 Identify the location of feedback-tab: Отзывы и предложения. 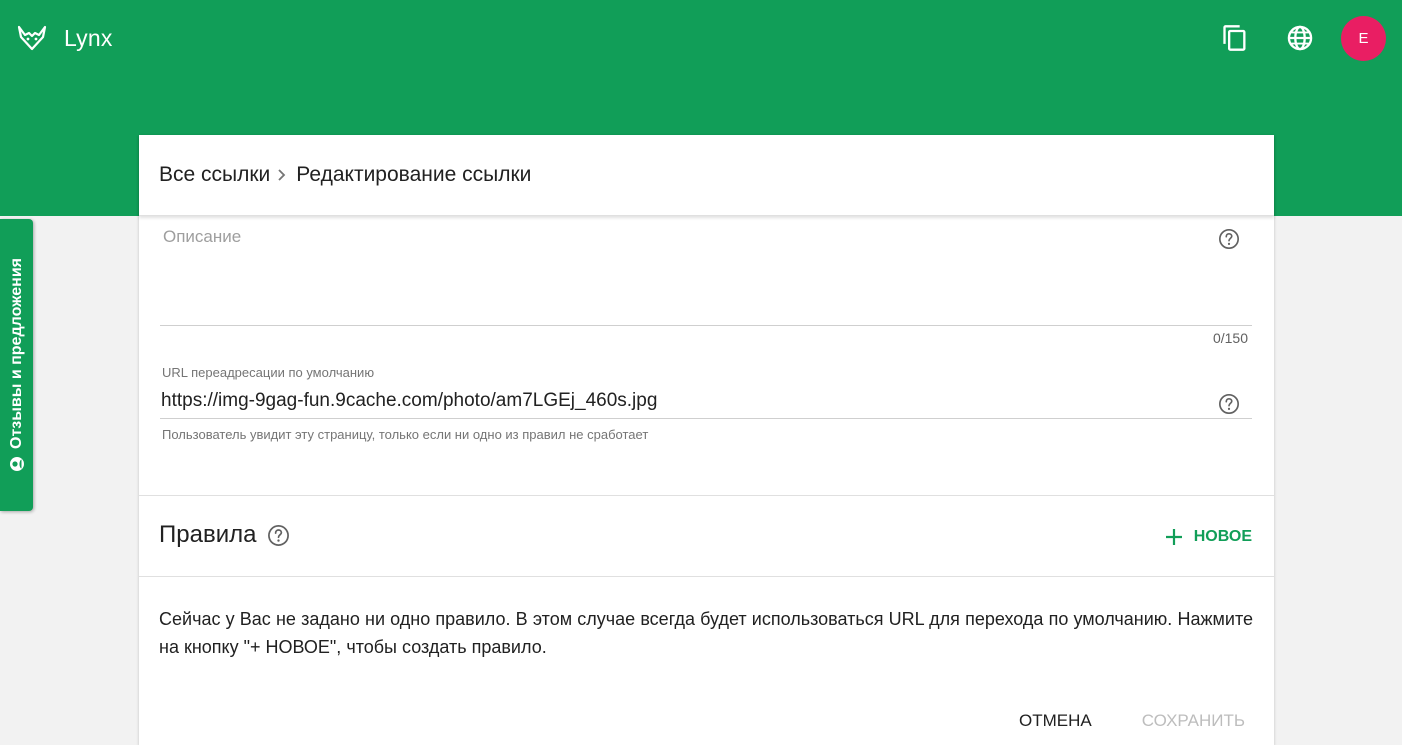
(16, 365).